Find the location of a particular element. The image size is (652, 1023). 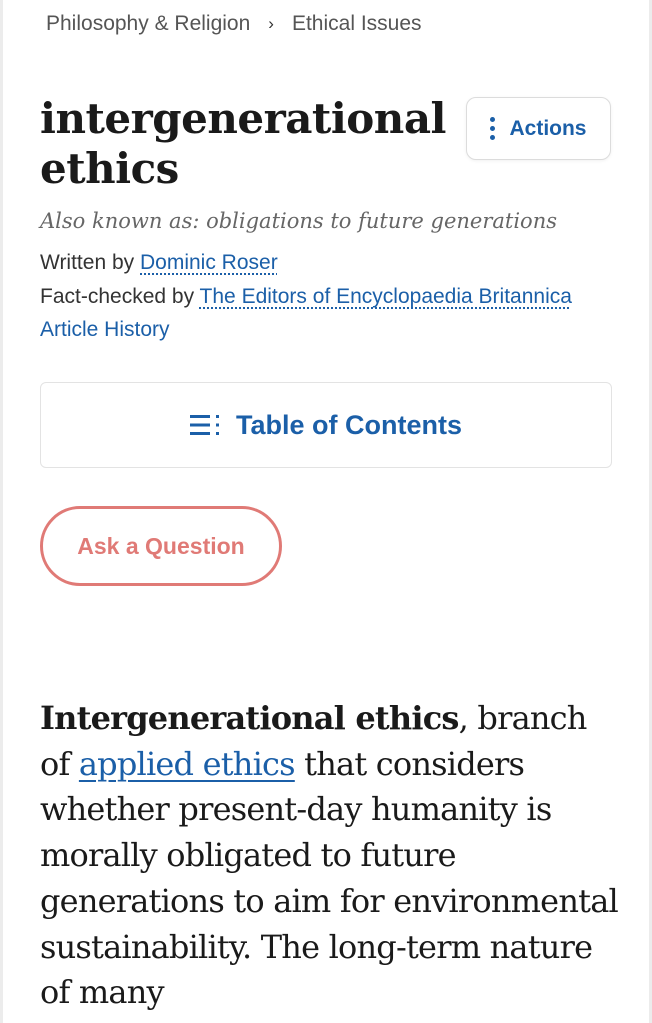

kebab-icon is located at coordinates (493, 128).